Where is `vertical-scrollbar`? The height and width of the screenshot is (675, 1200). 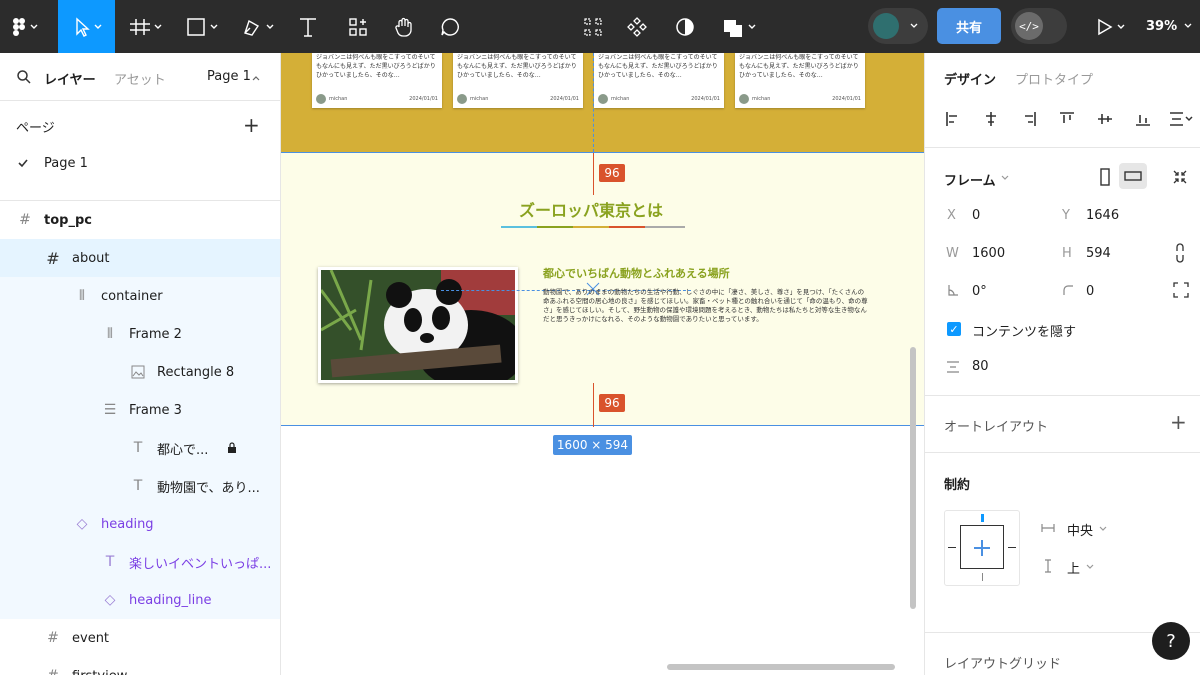
vertical-scrollbar is located at coordinates (913, 478).